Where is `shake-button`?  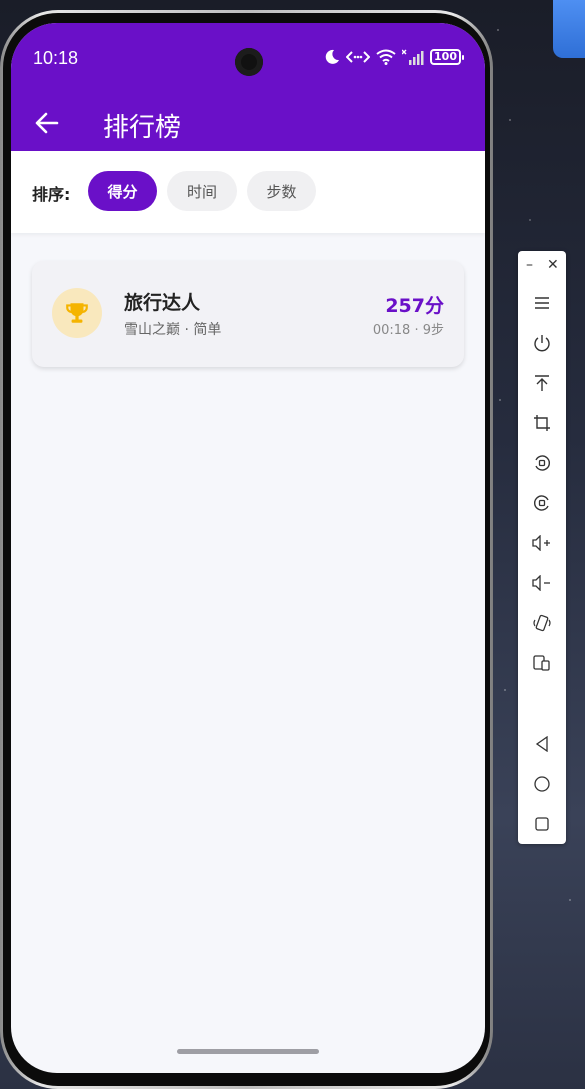 shake-button is located at coordinates (542, 623).